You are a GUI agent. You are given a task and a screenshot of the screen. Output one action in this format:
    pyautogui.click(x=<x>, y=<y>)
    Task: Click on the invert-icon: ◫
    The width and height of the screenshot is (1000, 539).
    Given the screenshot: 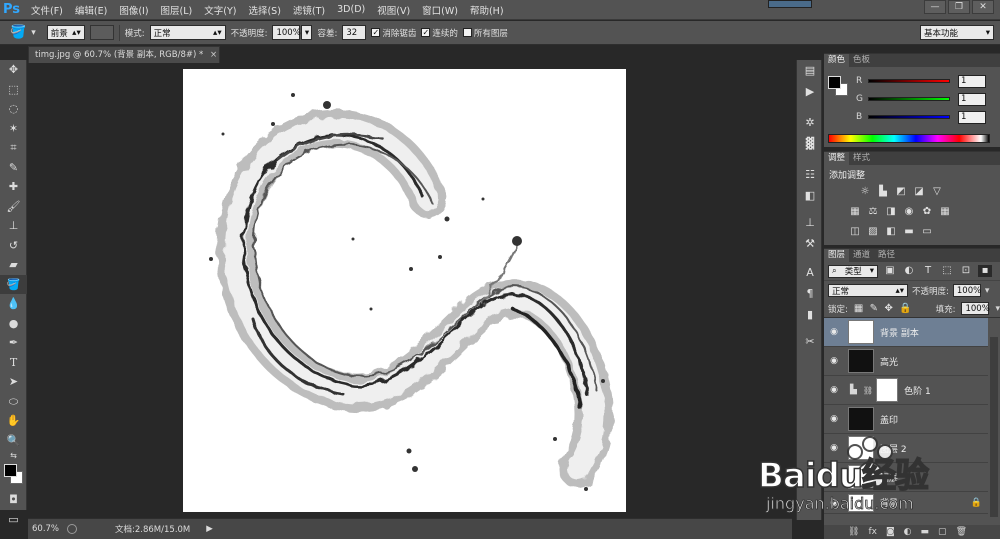 What is the action you would take?
    pyautogui.click(x=855, y=232)
    